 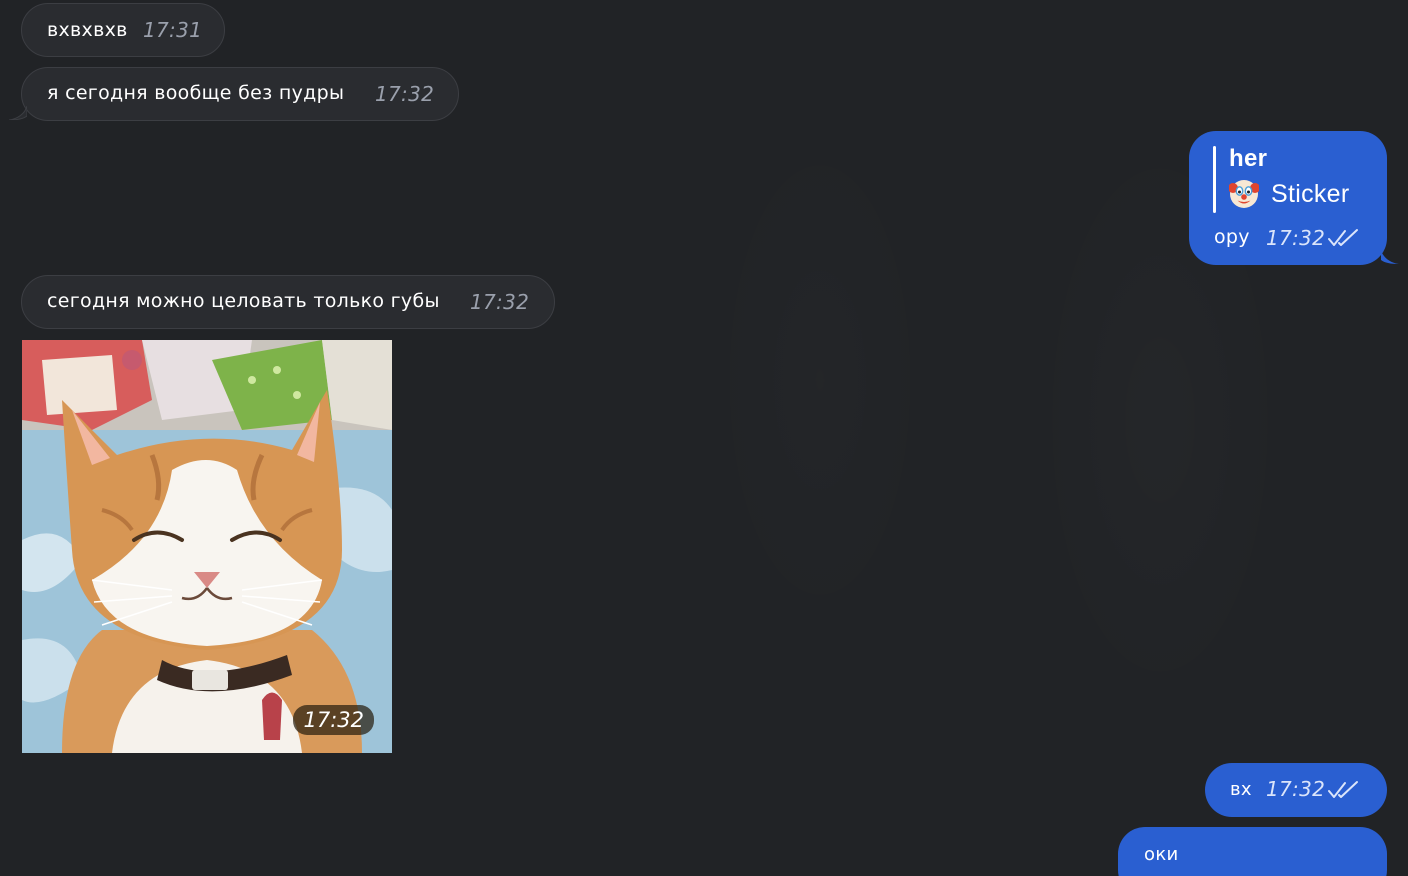 I want to click on message-text: ору, so click(x=1232, y=237).